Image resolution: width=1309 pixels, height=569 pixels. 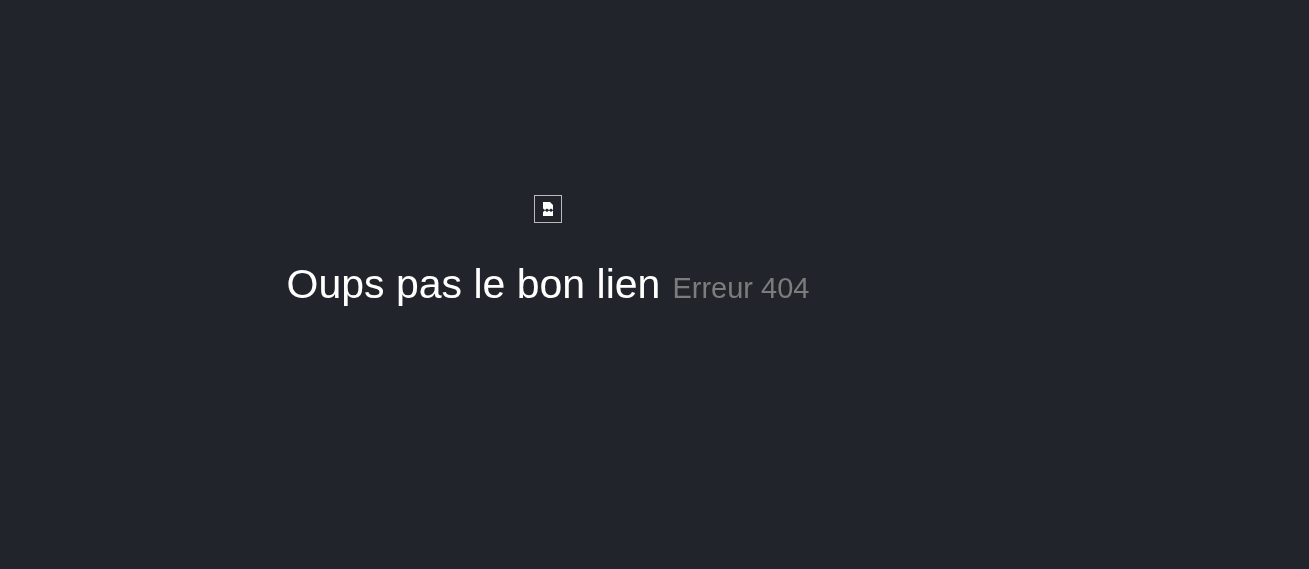 I want to click on broken-image-icon, so click(x=548, y=209).